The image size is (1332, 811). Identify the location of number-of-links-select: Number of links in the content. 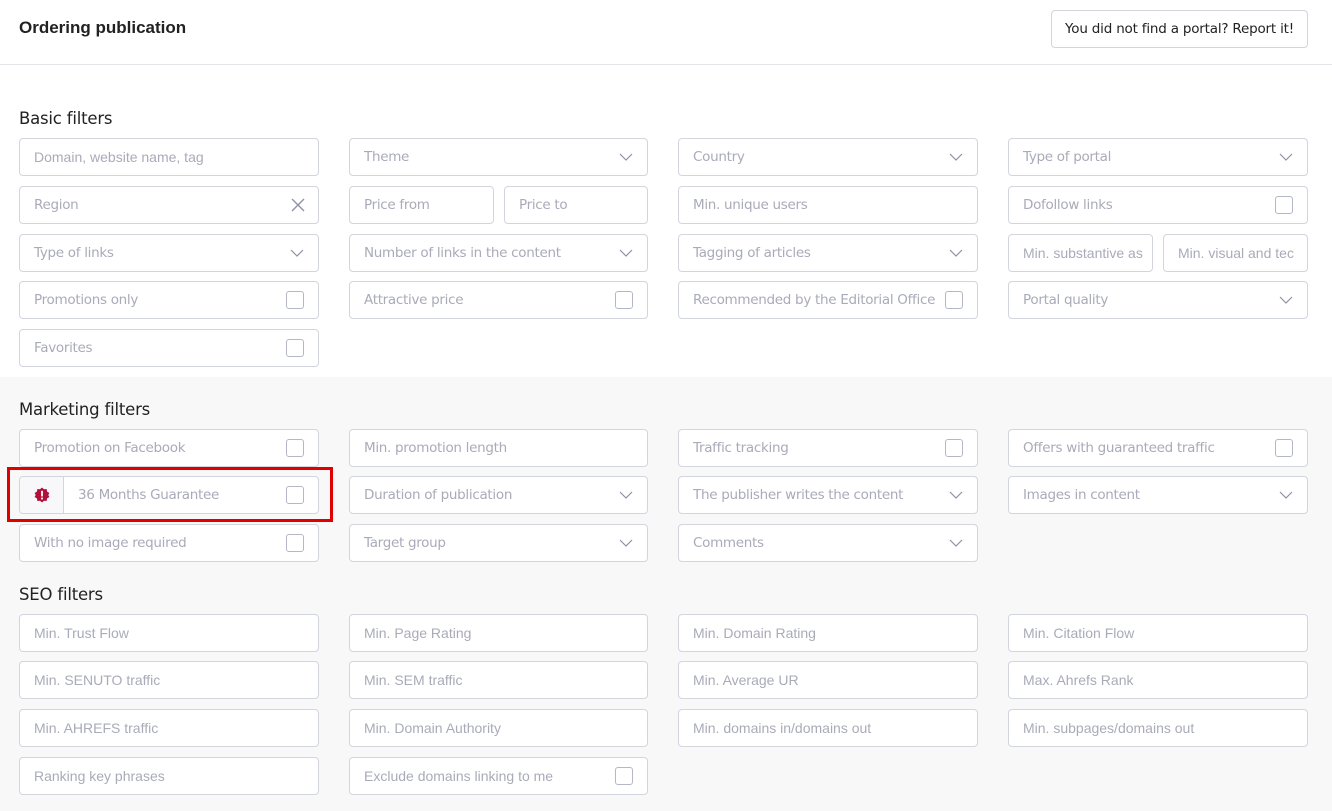
(498, 253).